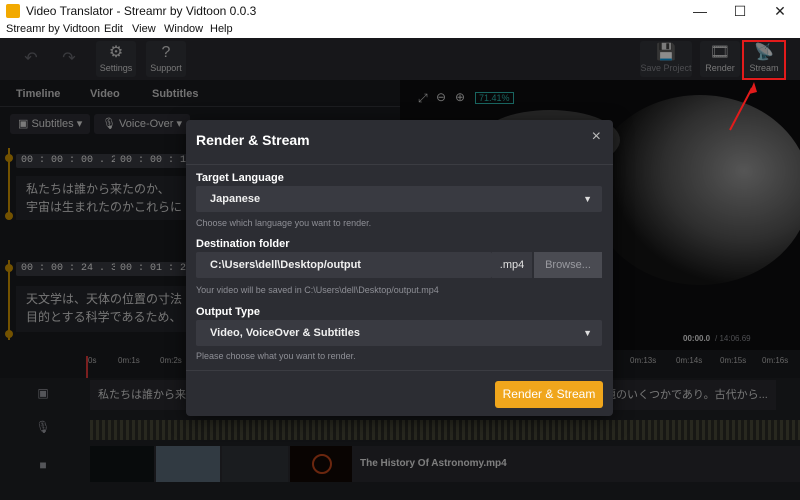  What do you see at coordinates (399, 370) in the screenshot?
I see `dialog-footer-divider` at bounding box center [399, 370].